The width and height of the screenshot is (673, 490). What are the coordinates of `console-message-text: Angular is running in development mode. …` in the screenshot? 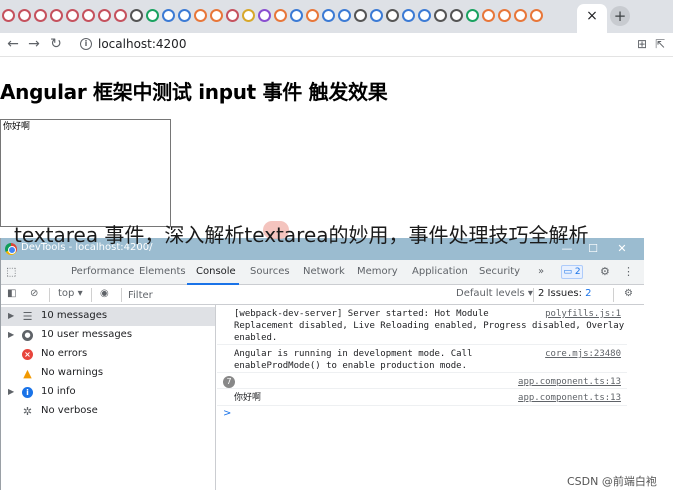 It's located at (353, 360).